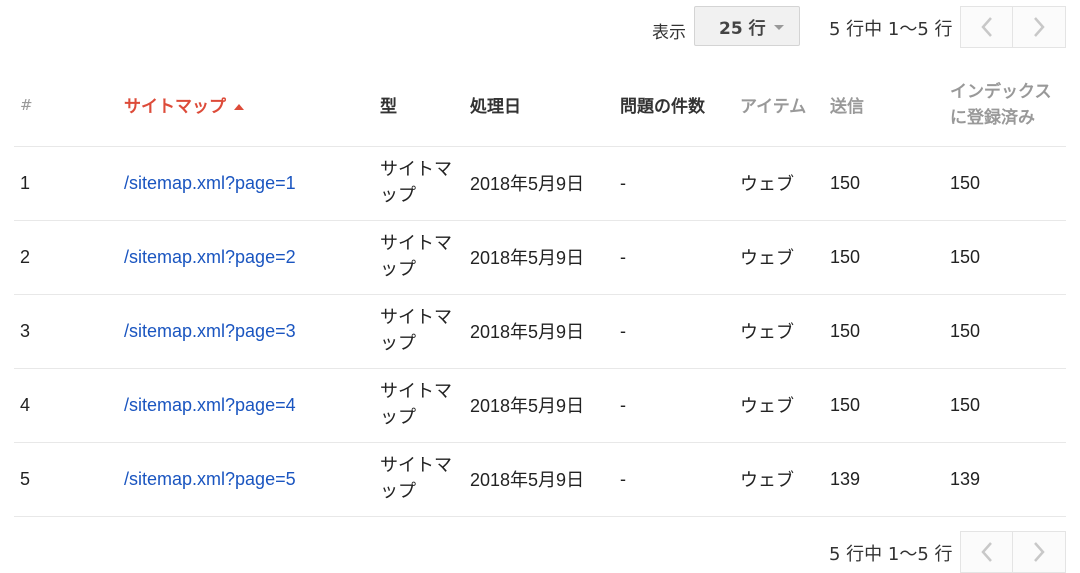 The width and height of the screenshot is (1080, 573). What do you see at coordinates (669, 33) in the screenshot?
I see `rows-per-page-label: 表示` at bounding box center [669, 33].